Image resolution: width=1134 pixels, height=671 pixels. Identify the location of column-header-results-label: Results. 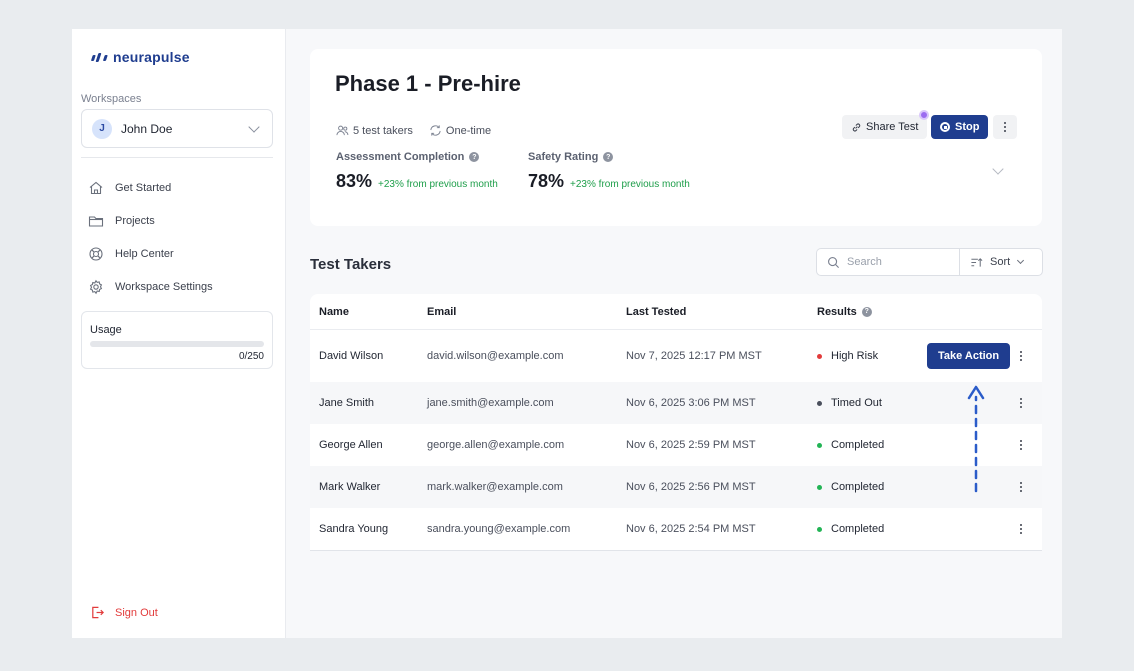
(837, 311).